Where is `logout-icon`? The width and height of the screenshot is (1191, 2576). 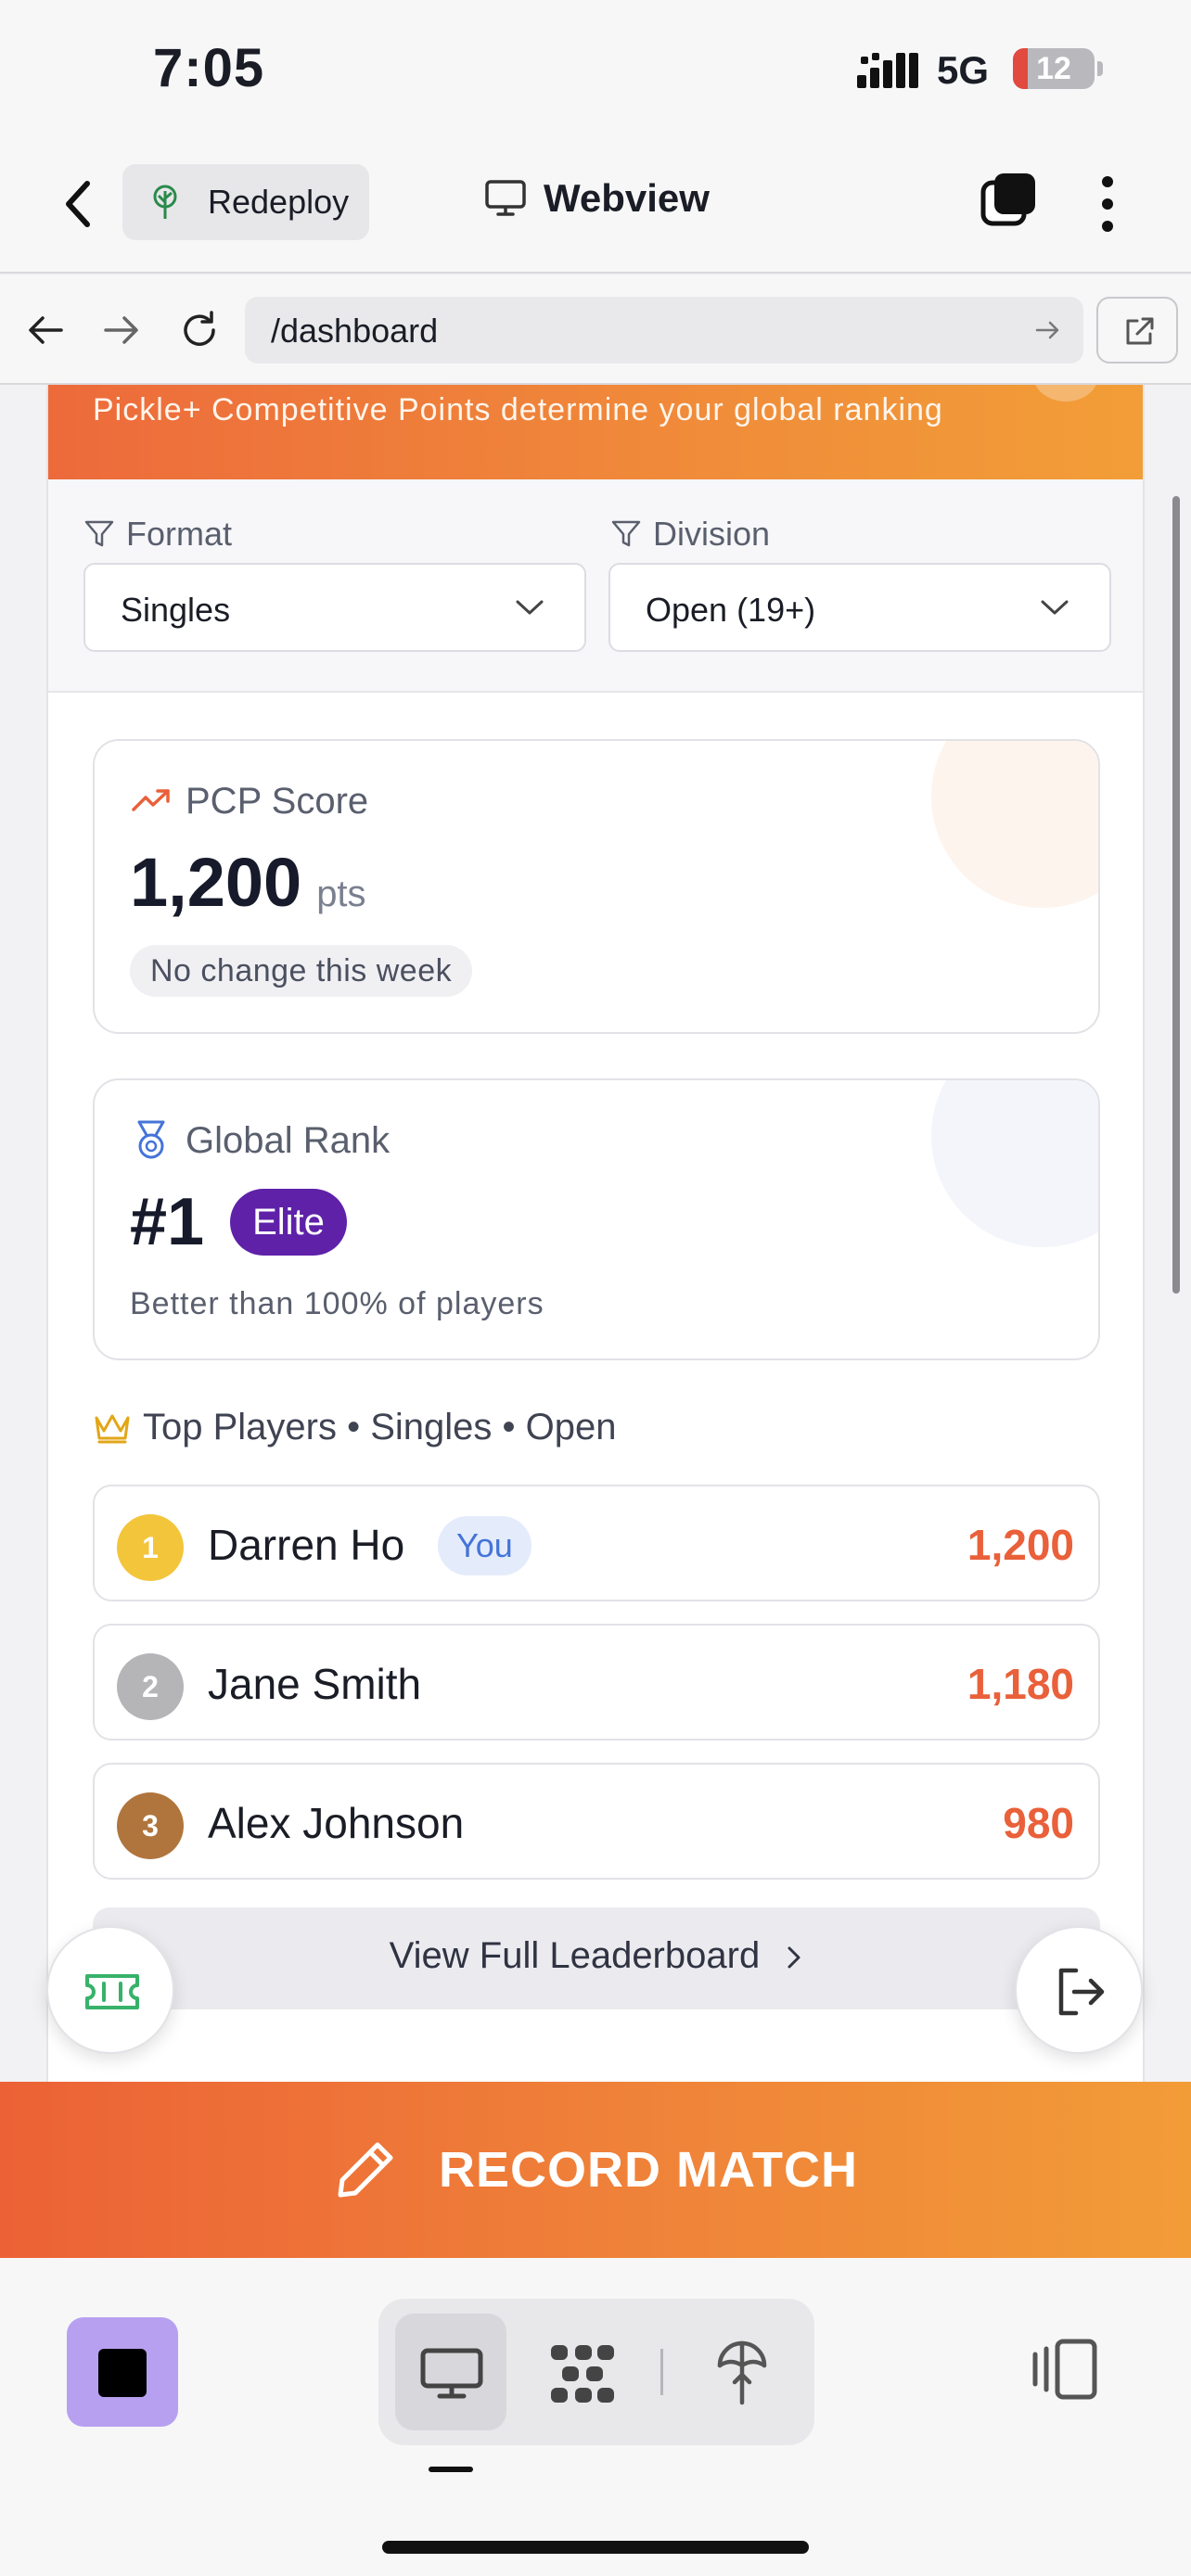
logout-icon is located at coordinates (1081, 1992).